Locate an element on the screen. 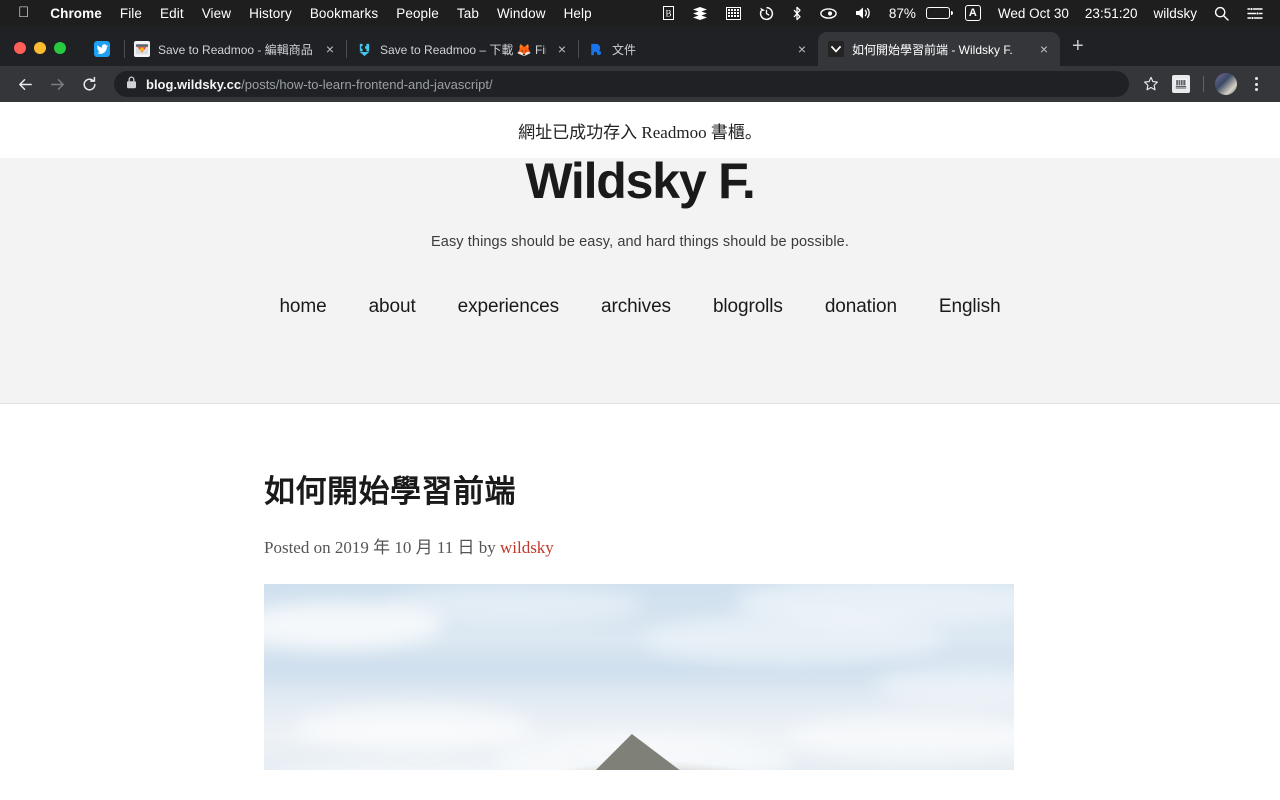 This screenshot has width=1280, height=800. profile-avatar is located at coordinates (1226, 84).